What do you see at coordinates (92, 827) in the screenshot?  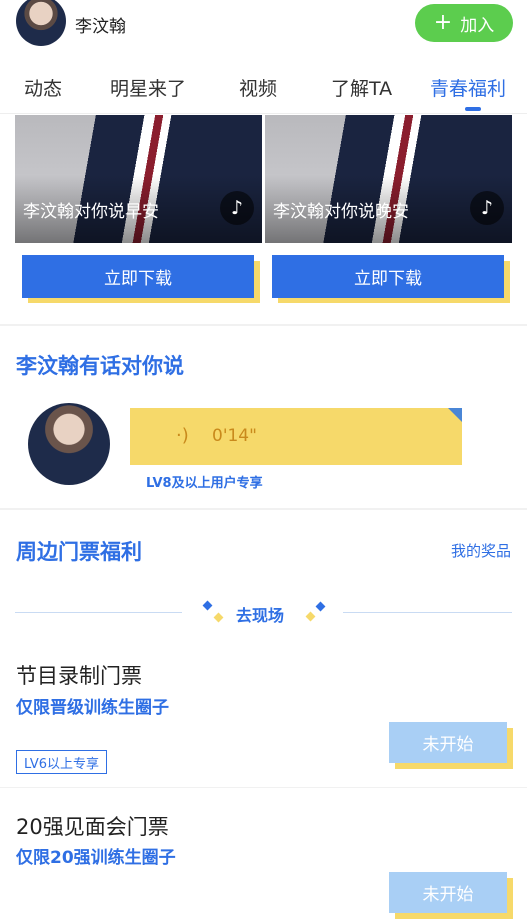 I see `ticket-title: 20强见面会门票` at bounding box center [92, 827].